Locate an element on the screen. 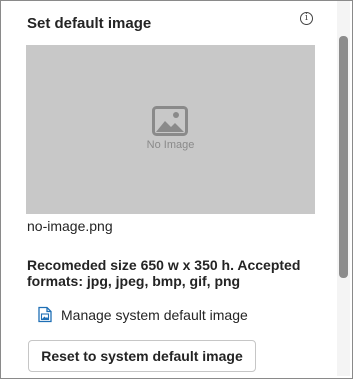 This screenshot has width=353, height=379. manage-default-image-link: Manage system default image is located at coordinates (142, 314).